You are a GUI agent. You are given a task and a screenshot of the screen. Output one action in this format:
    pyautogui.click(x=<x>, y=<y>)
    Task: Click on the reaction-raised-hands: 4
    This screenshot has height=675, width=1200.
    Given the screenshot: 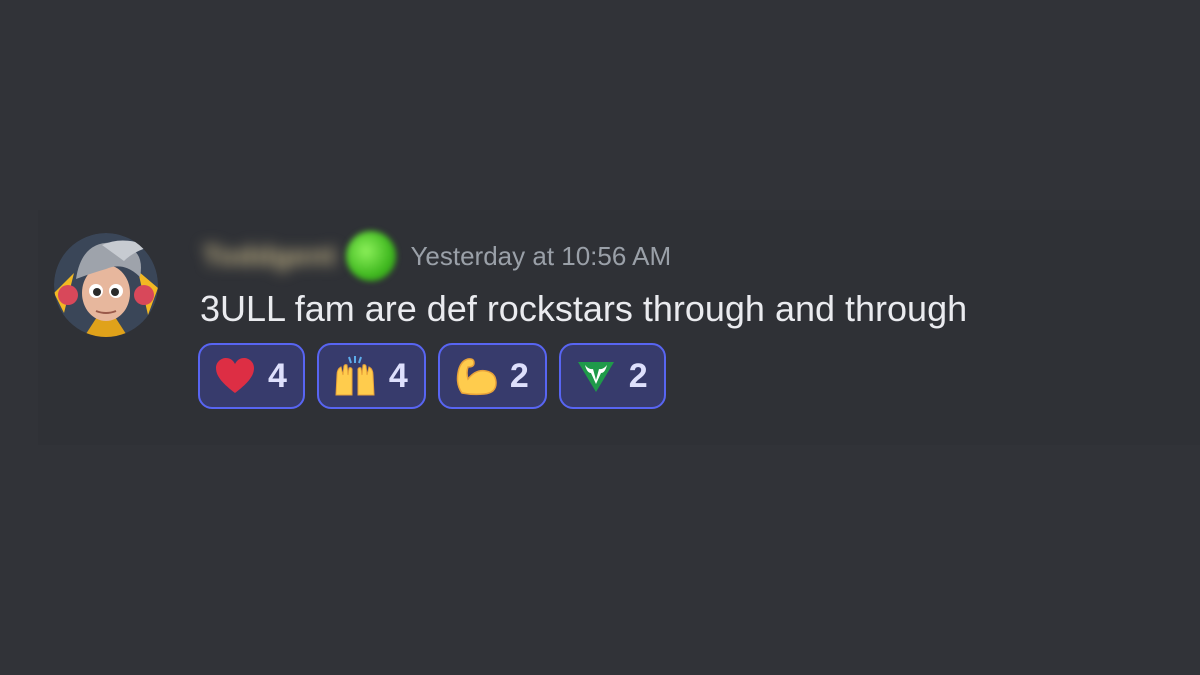 What is the action you would take?
    pyautogui.click(x=371, y=376)
    